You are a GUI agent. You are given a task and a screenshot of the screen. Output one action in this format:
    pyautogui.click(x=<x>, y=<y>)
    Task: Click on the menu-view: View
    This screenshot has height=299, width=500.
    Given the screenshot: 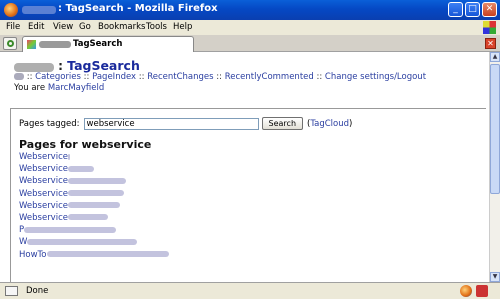 What is the action you would take?
    pyautogui.click(x=63, y=27)
    